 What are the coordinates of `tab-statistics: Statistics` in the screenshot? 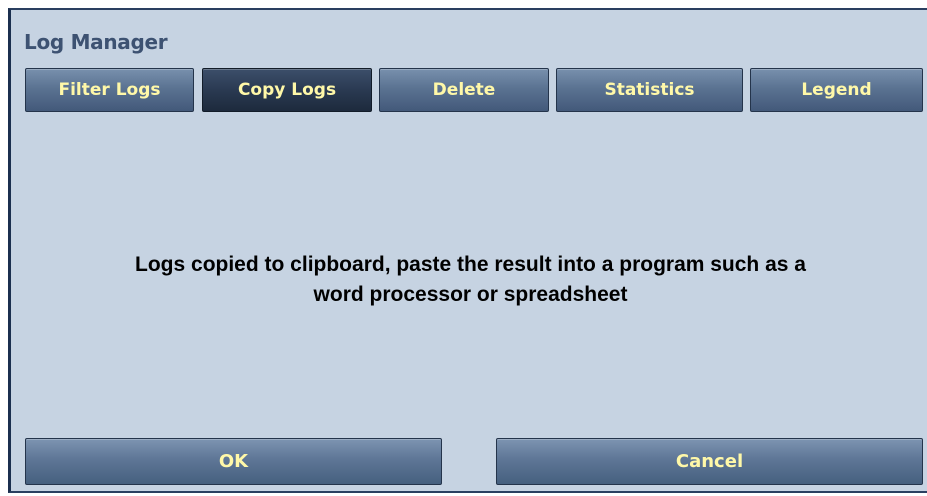 It's located at (649, 90).